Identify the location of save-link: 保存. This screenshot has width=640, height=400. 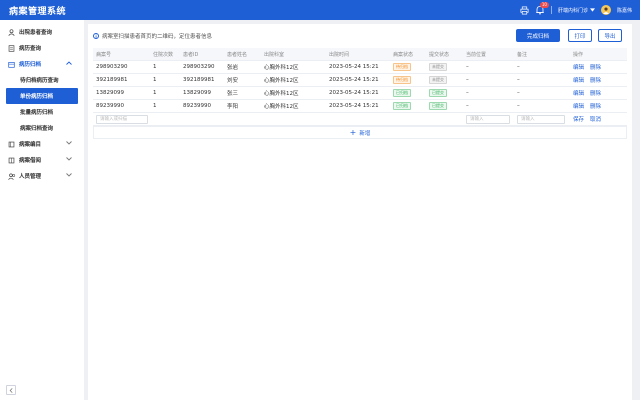
(578, 119).